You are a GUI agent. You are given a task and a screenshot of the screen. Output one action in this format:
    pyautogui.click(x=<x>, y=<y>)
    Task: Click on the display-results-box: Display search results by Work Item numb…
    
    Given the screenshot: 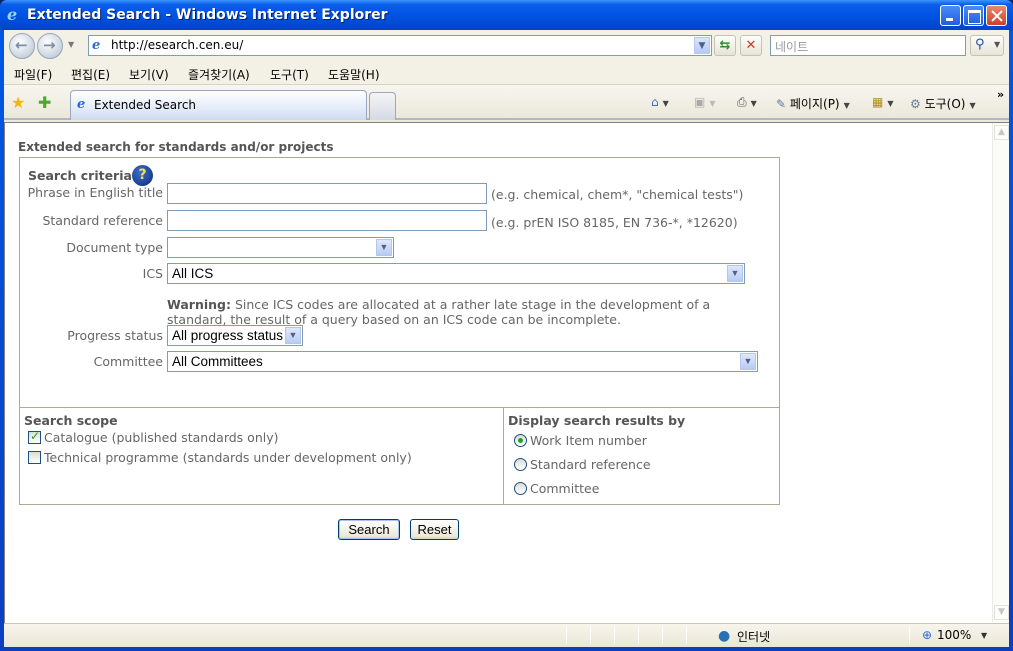 What is the action you would take?
    pyautogui.click(x=641, y=456)
    